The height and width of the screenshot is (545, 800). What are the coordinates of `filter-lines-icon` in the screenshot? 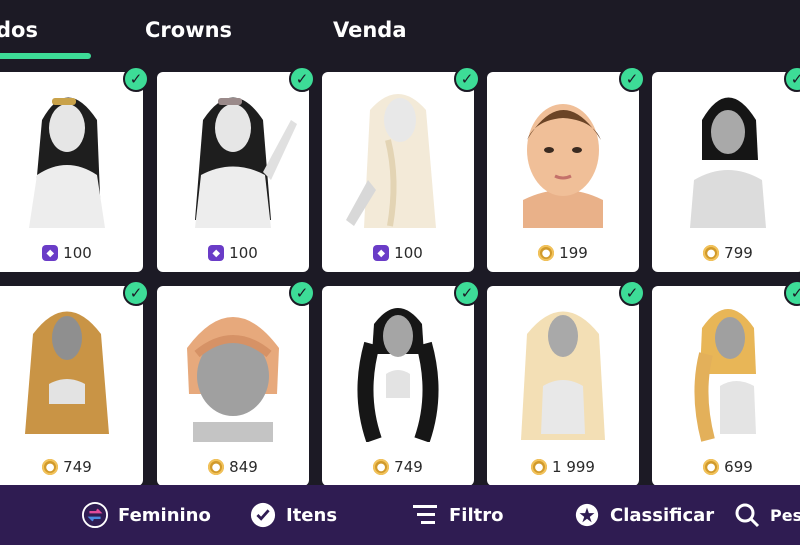 It's located at (426, 515).